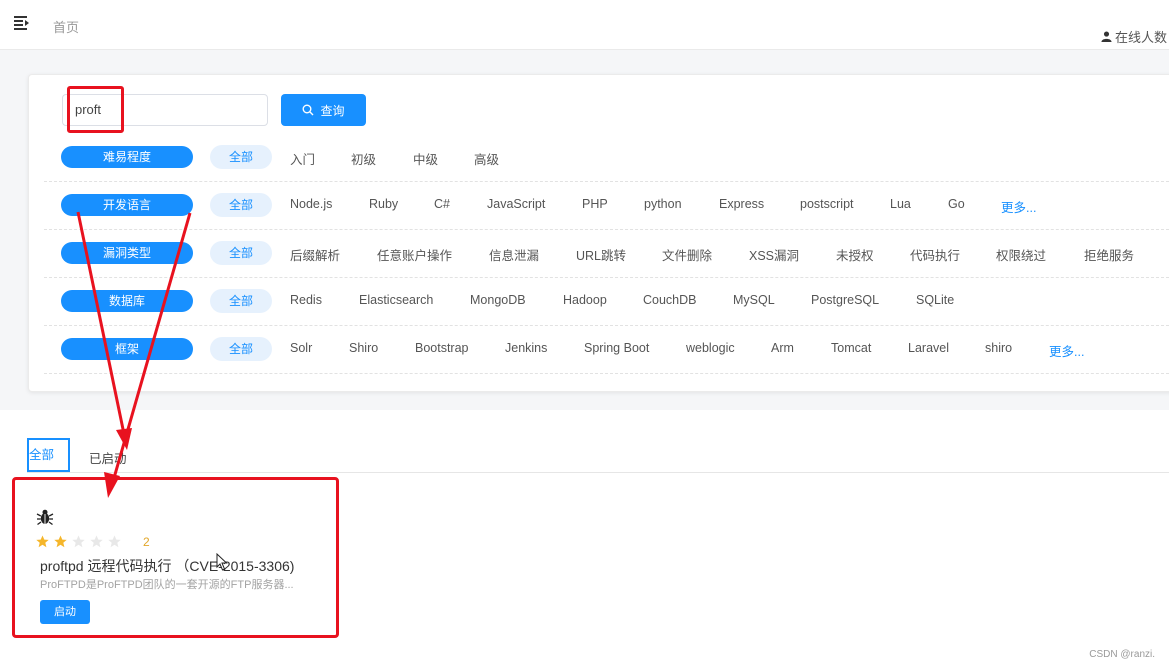 This screenshot has height=669, width=1169. What do you see at coordinates (108, 457) in the screenshot?
I see `tab-started: 已启动` at bounding box center [108, 457].